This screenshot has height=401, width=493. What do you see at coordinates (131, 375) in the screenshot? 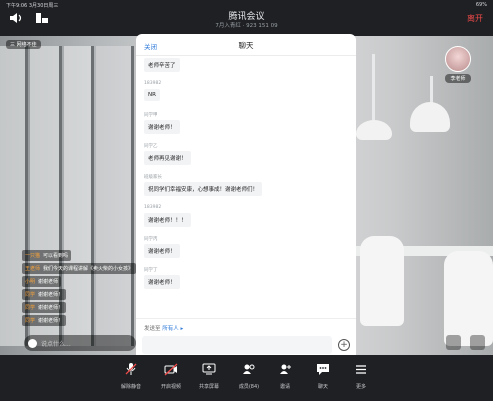
I see `unmute-button: 解除静音` at bounding box center [131, 375].